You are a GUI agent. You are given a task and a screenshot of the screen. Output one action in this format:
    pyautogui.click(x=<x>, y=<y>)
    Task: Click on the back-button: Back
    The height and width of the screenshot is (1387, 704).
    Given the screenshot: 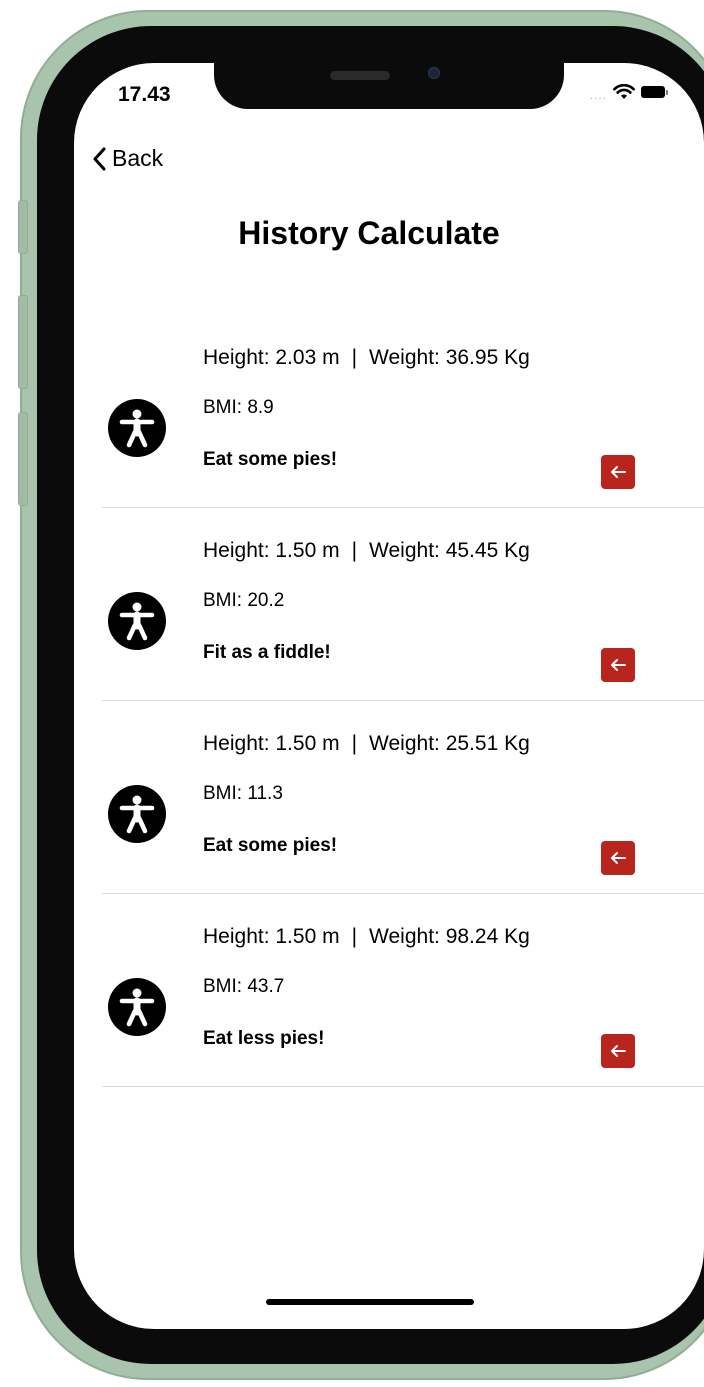 What is the action you would take?
    pyautogui.click(x=127, y=158)
    